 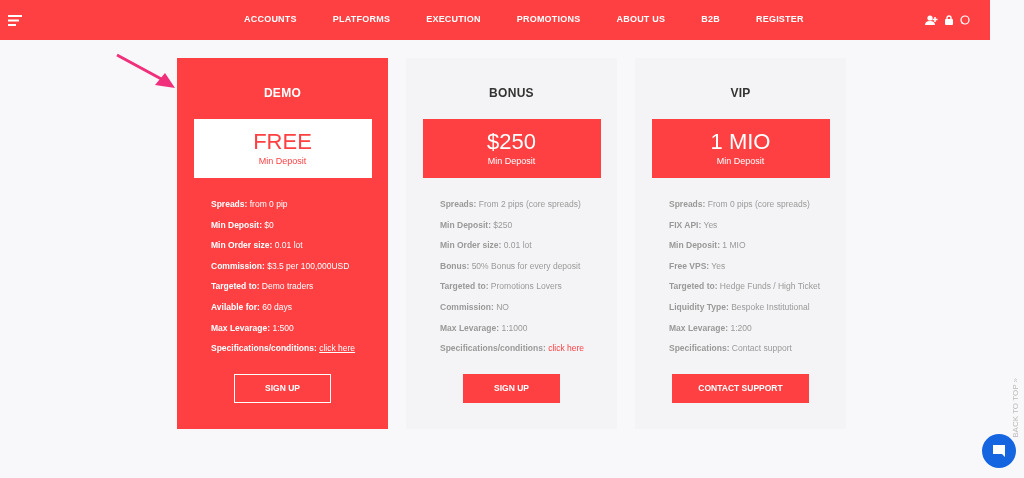 I want to click on feature-text: Spreads: From 0 pips (core spreads), so click(x=739, y=204).